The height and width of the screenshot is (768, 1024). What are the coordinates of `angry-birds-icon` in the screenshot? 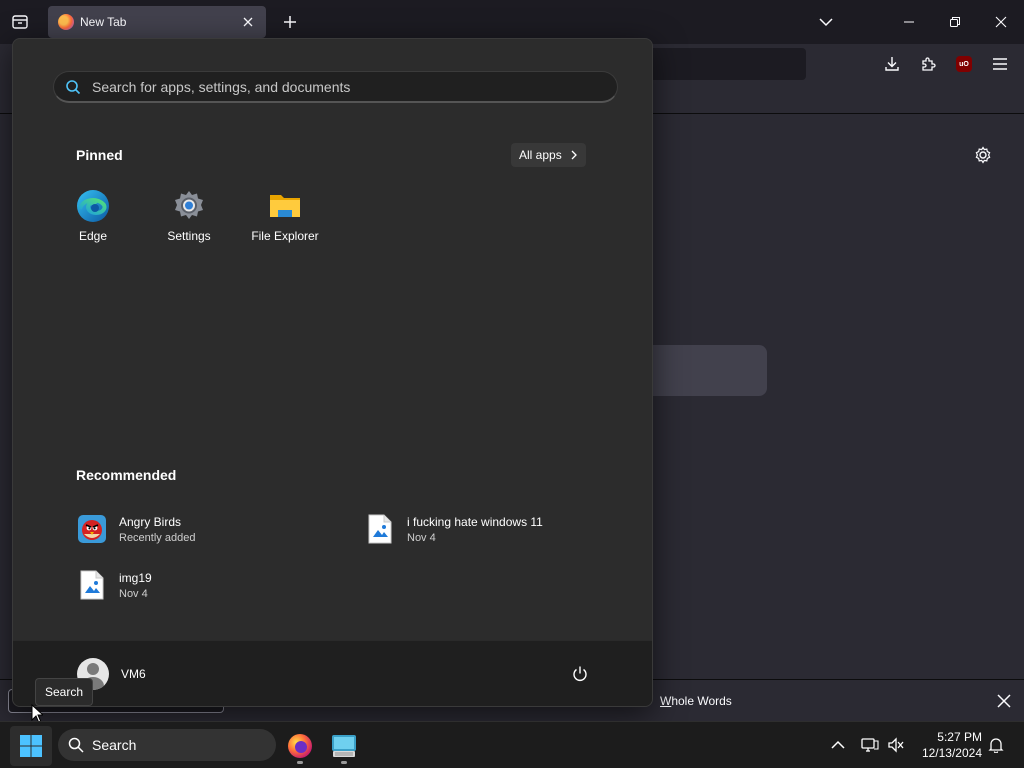 It's located at (92, 529).